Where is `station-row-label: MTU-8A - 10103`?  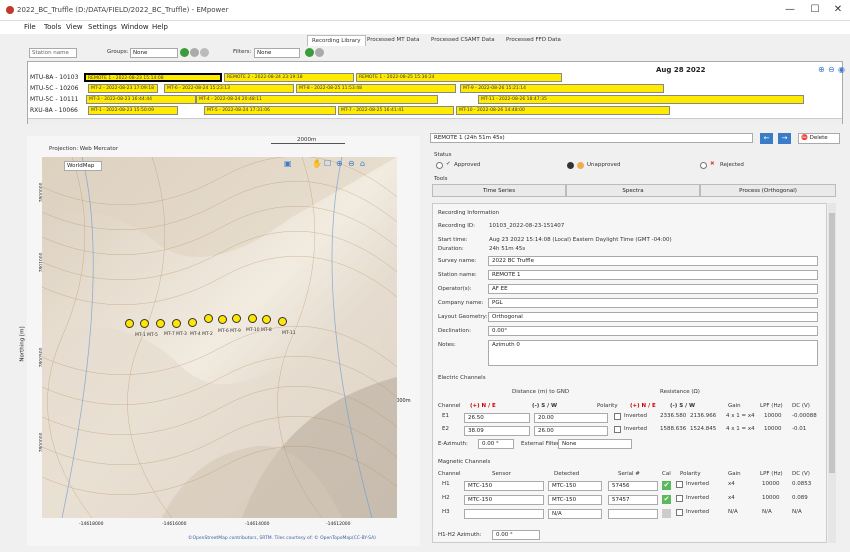 station-row-label: MTU-8A - 10103 is located at coordinates (56, 77).